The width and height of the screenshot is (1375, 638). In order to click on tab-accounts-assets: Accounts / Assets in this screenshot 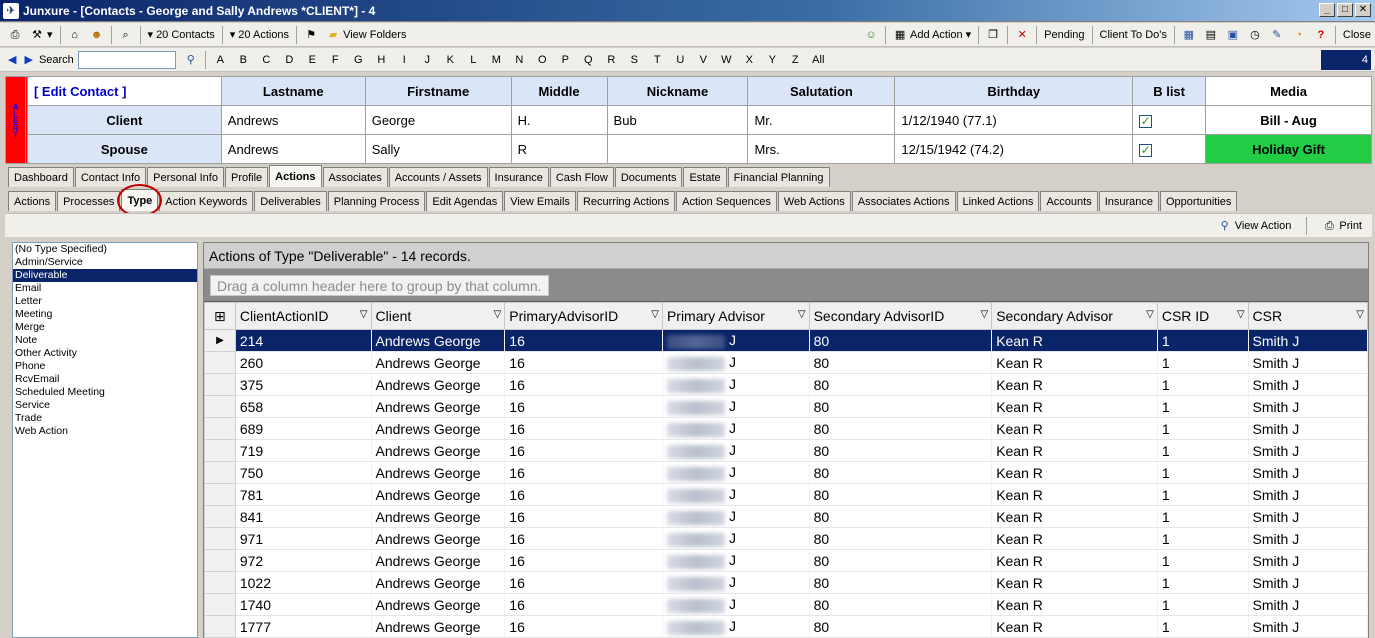, I will do `click(438, 177)`.